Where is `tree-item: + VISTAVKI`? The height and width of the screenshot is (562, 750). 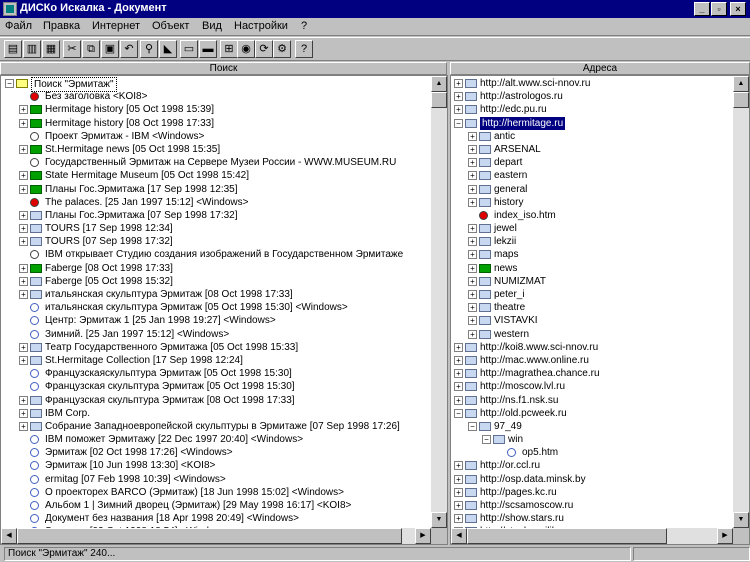
tree-item: + VISTAVKI is located at coordinates (592, 320).